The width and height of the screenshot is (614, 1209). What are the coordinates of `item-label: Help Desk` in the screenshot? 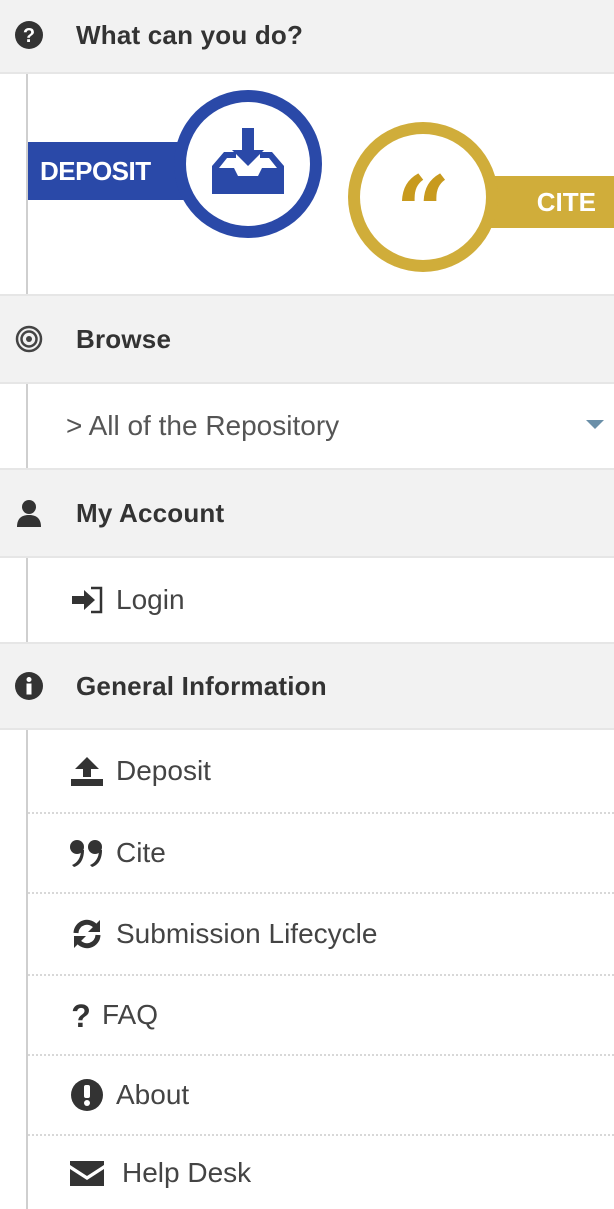 It's located at (187, 1172).